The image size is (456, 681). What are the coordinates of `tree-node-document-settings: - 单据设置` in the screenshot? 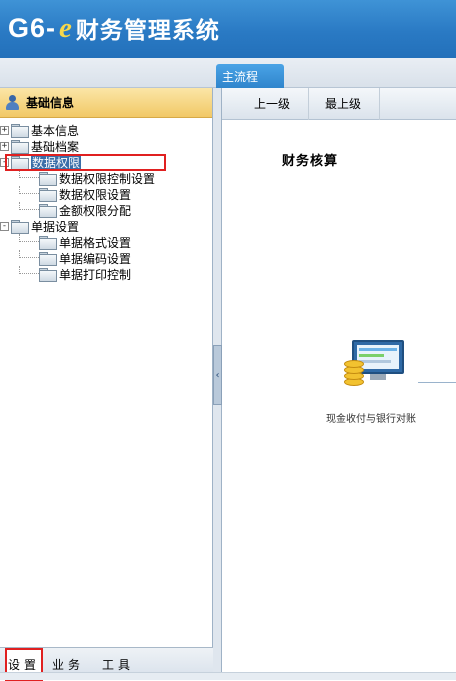 It's located at (106, 226).